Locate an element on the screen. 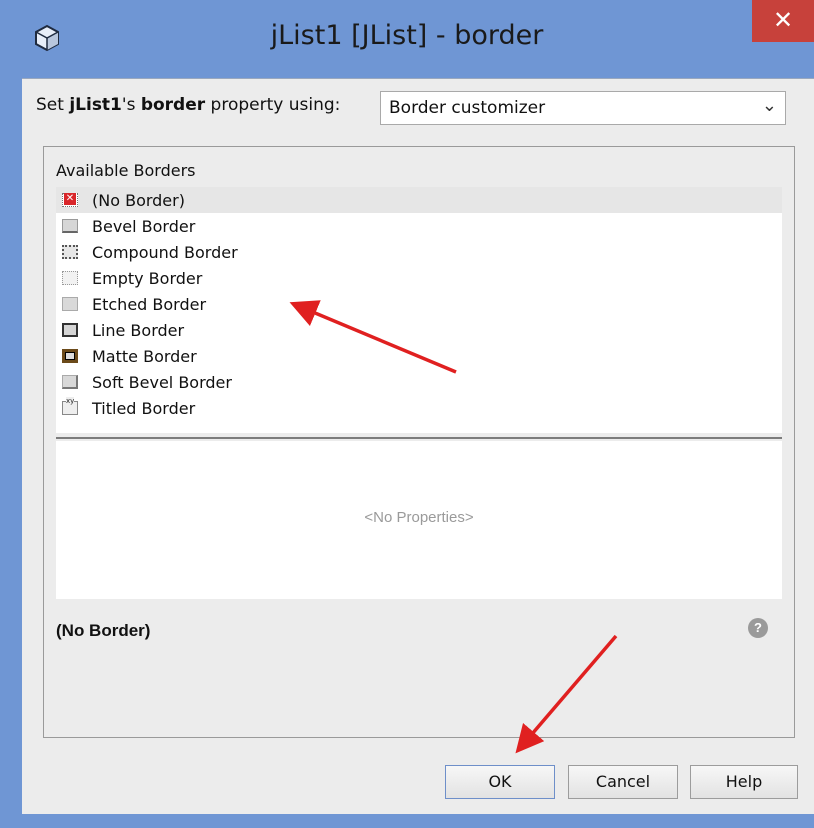  list-item-label: Titled Border is located at coordinates (144, 408).